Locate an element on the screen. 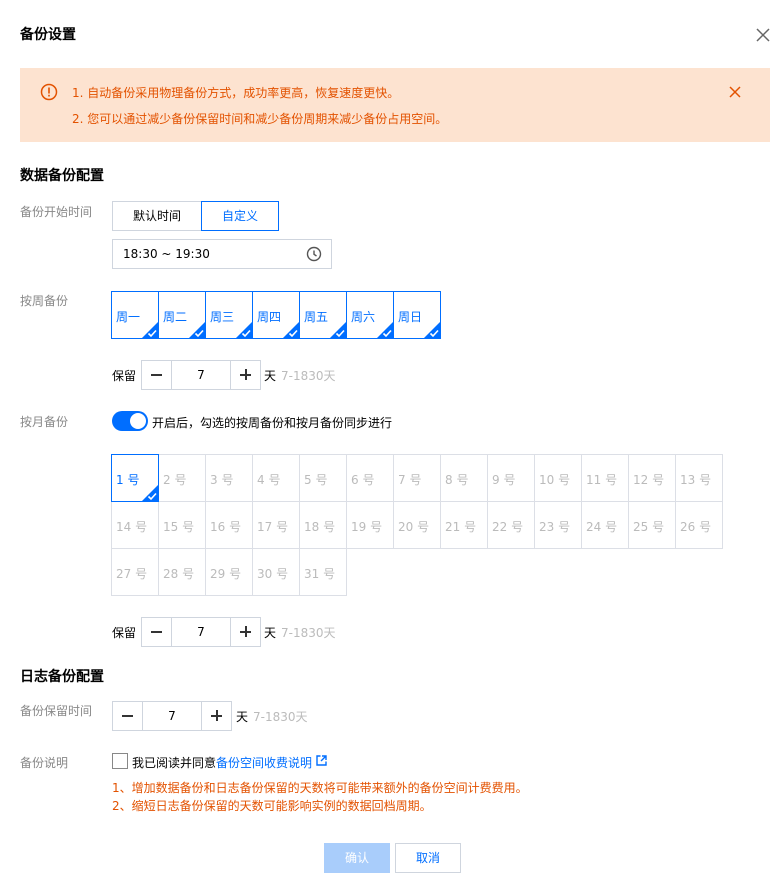  time-range-input: 18:30 ~ 19:30 is located at coordinates (222, 254).